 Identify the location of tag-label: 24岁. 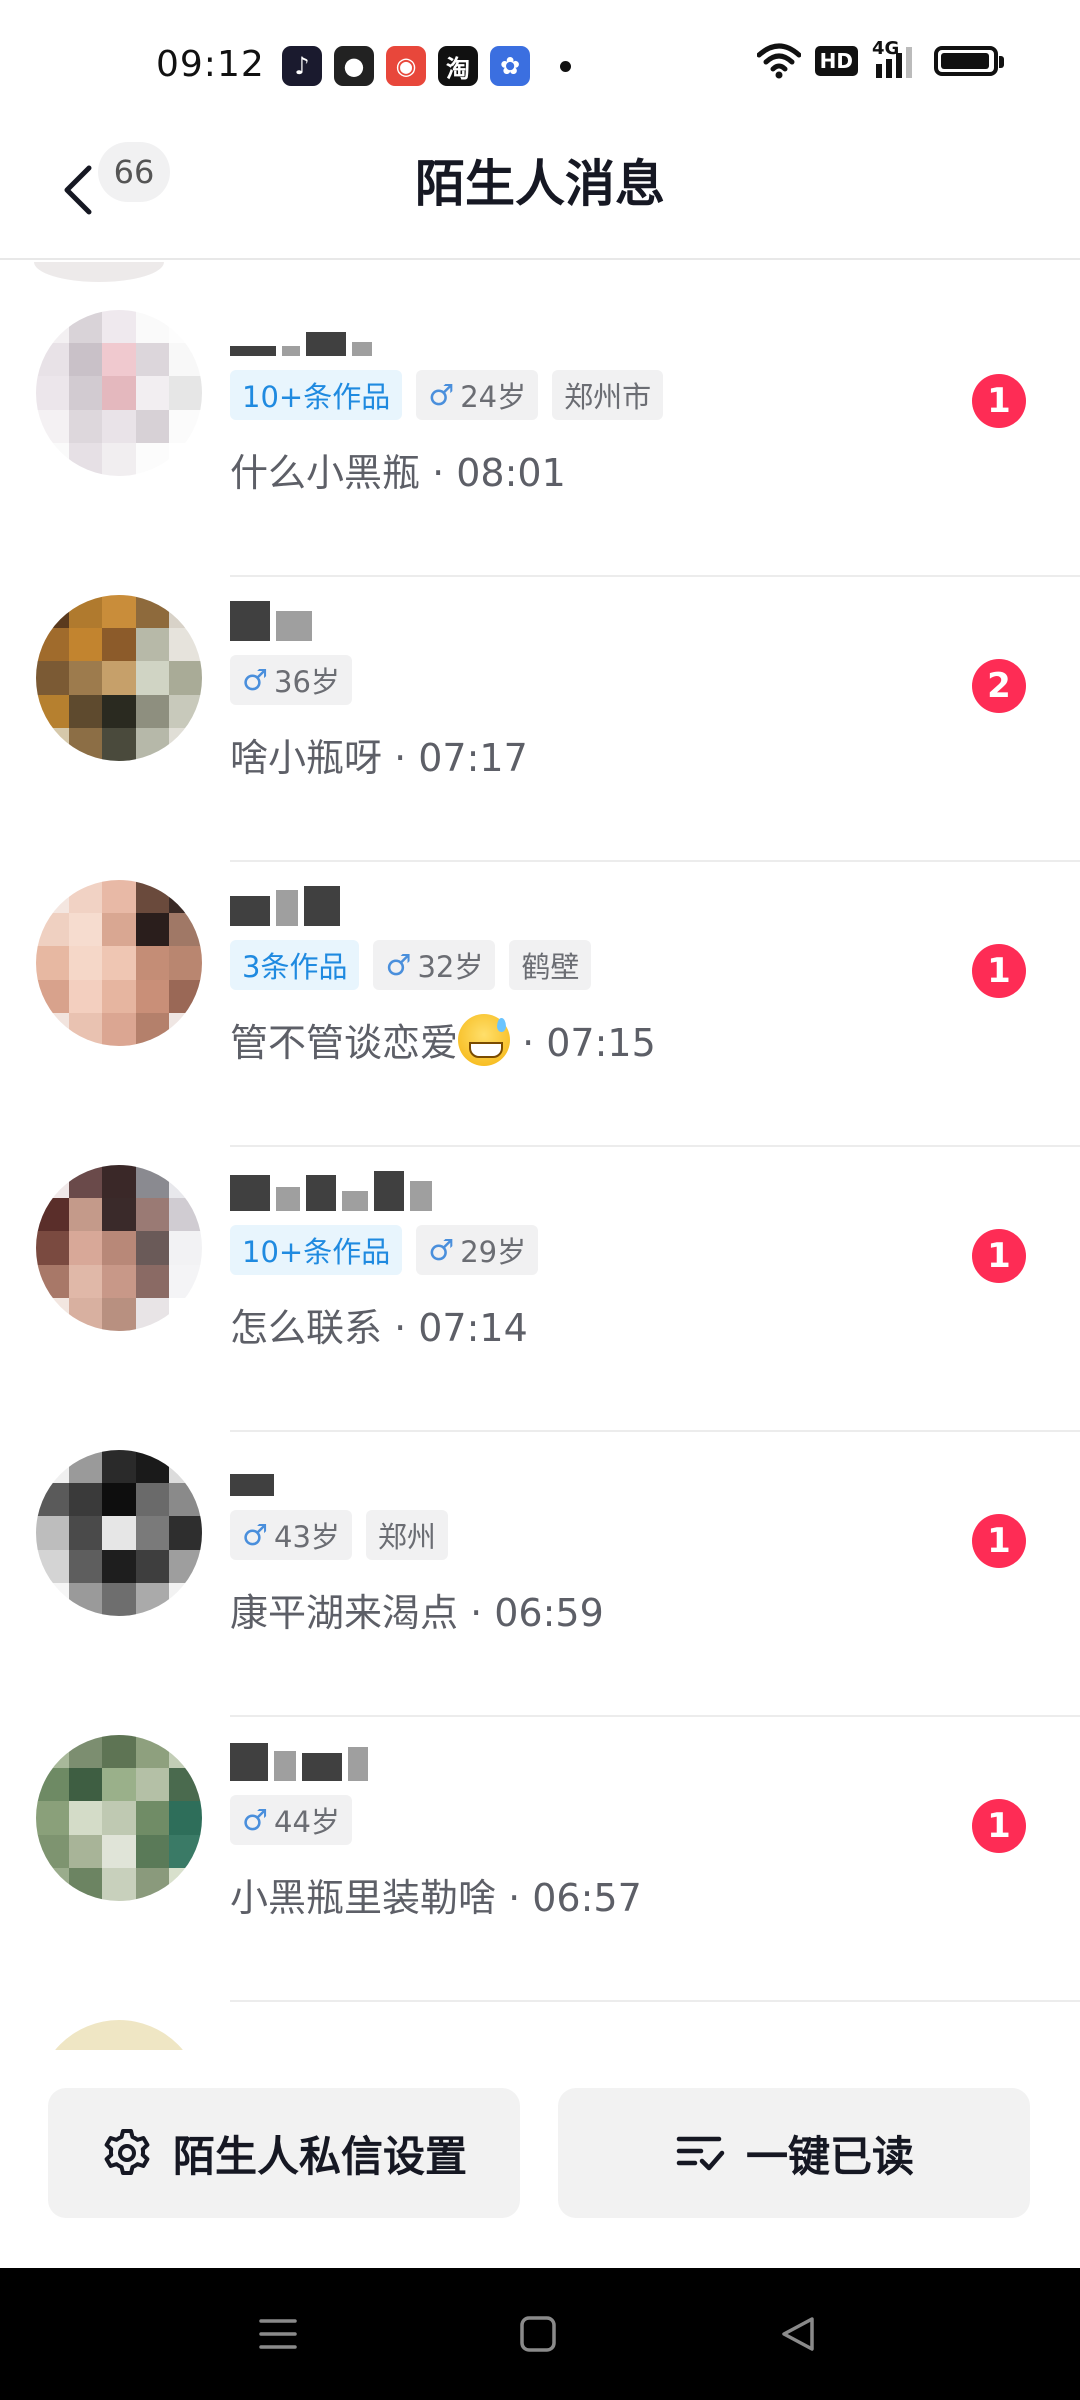
(493, 397).